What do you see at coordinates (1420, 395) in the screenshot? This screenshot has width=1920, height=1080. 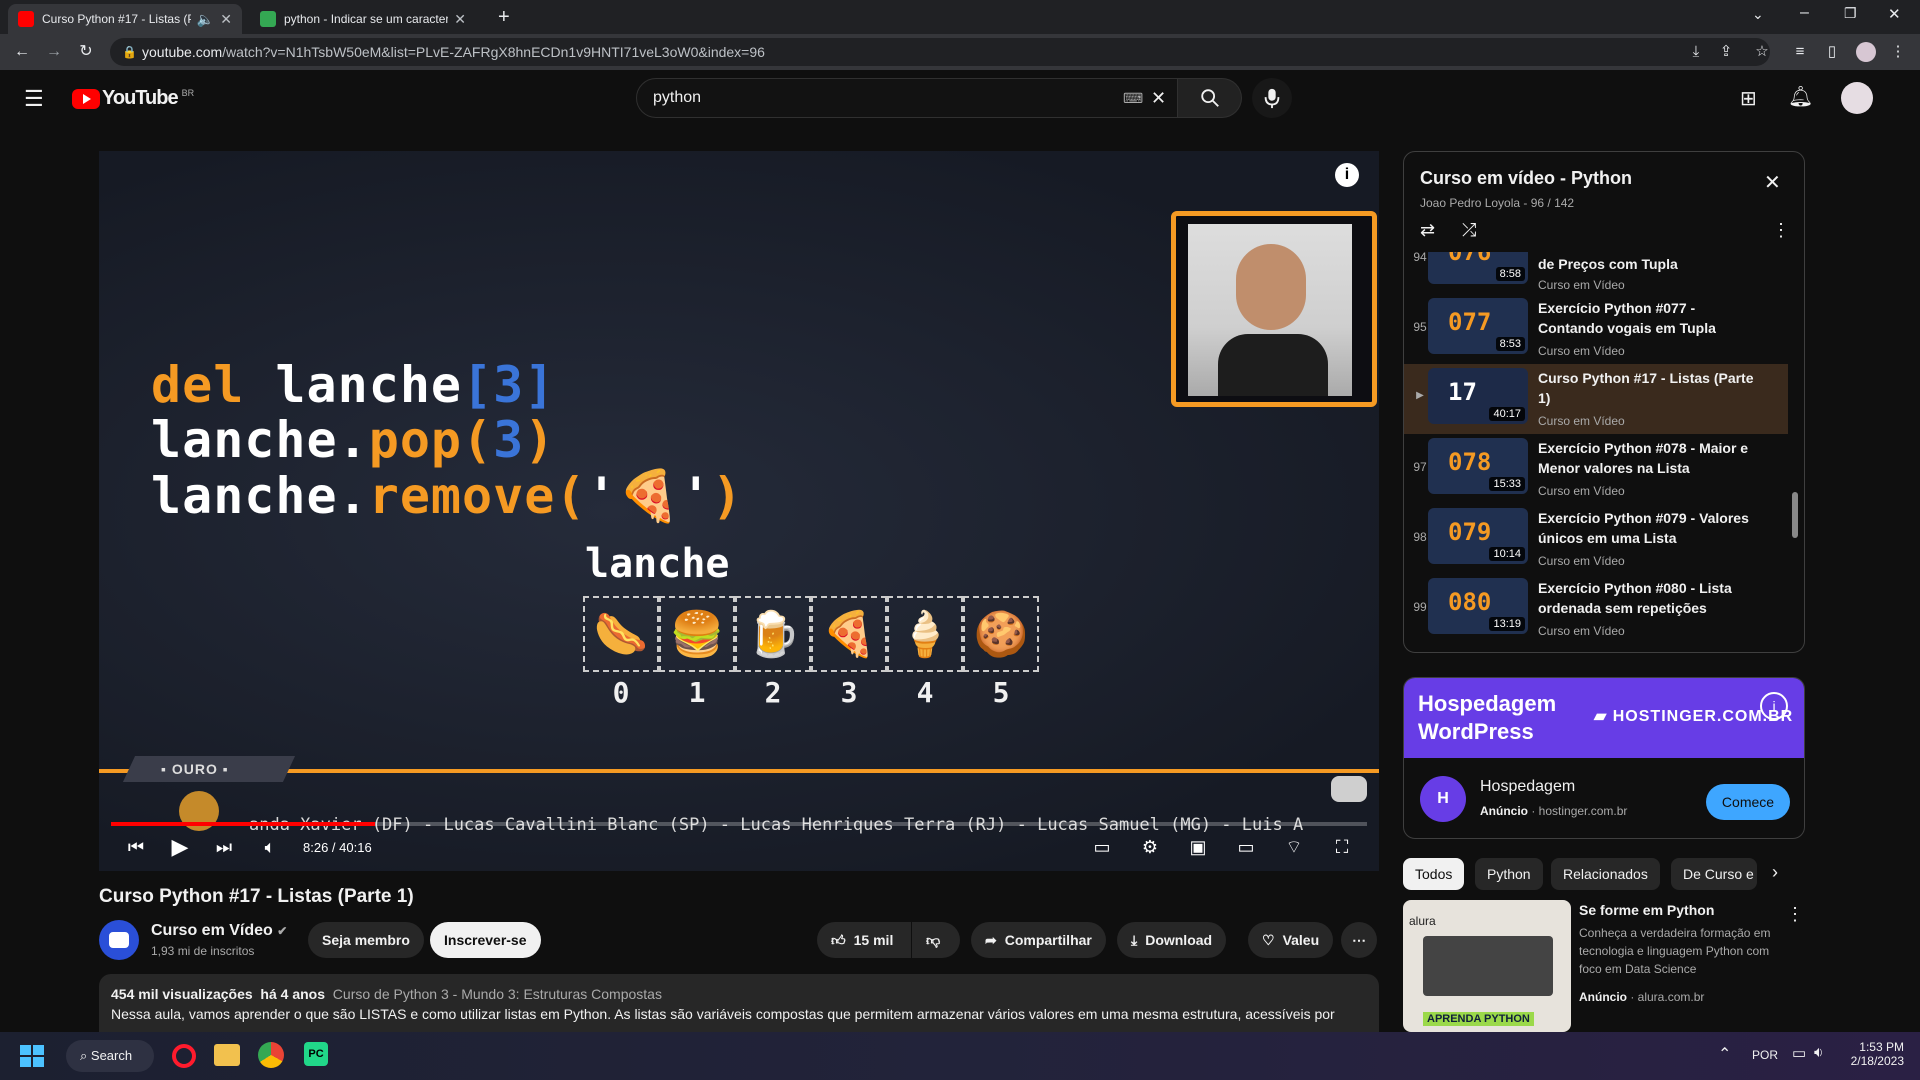 I see `now-playing-icon: ▶` at bounding box center [1420, 395].